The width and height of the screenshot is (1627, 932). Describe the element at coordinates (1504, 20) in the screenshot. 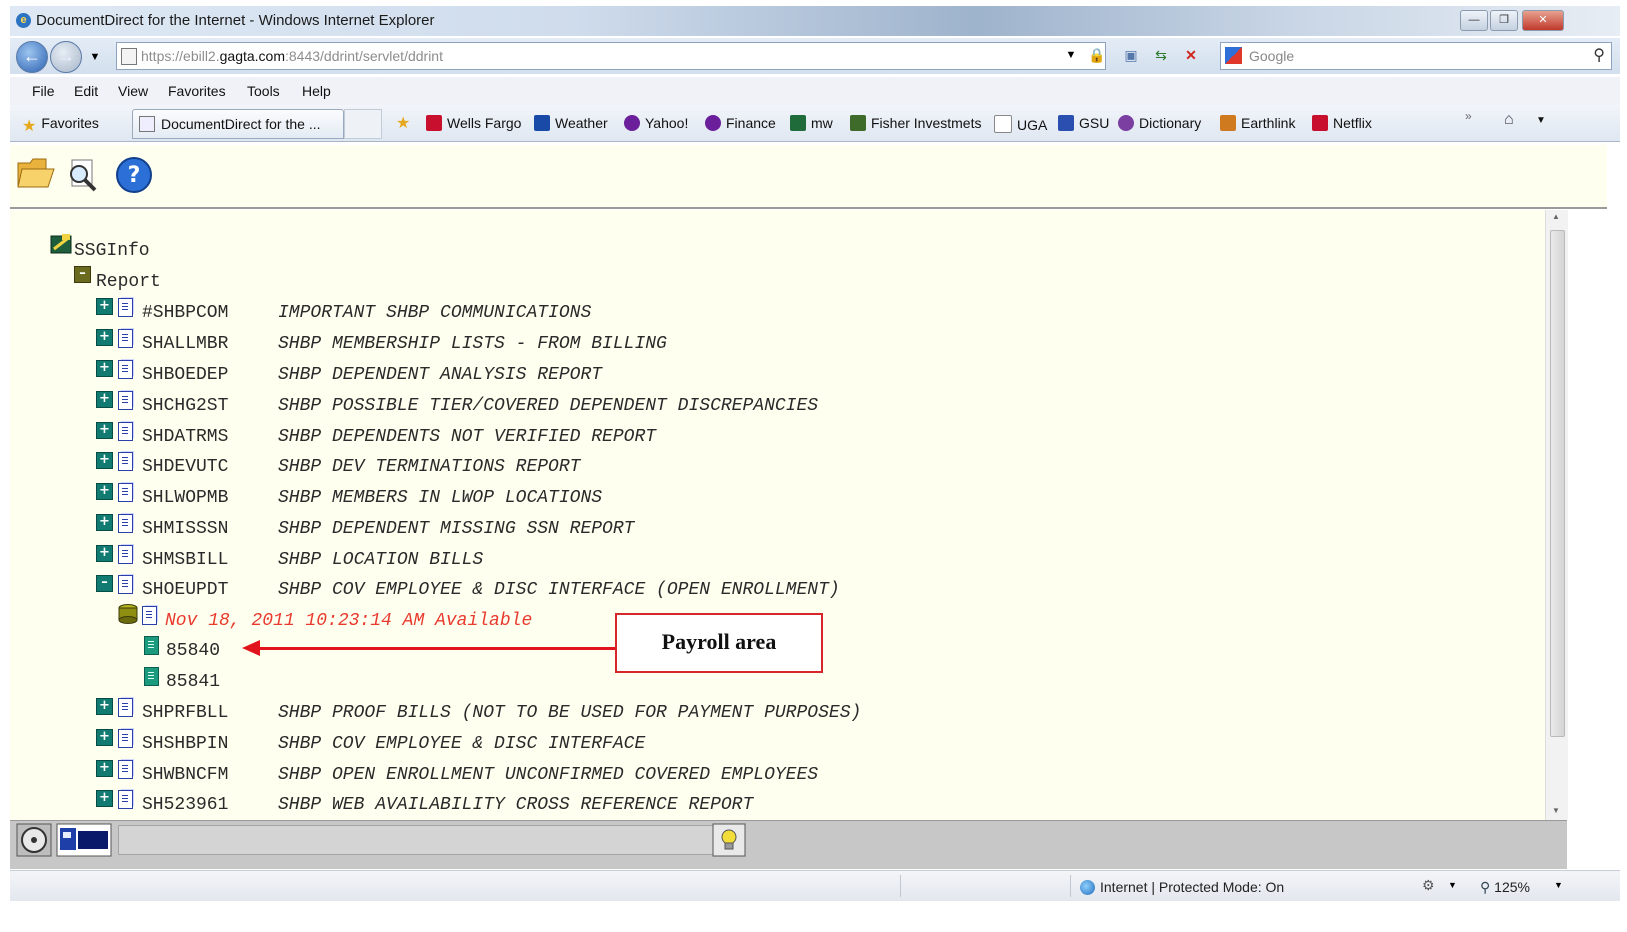

I see `restore-button: ❐` at that location.